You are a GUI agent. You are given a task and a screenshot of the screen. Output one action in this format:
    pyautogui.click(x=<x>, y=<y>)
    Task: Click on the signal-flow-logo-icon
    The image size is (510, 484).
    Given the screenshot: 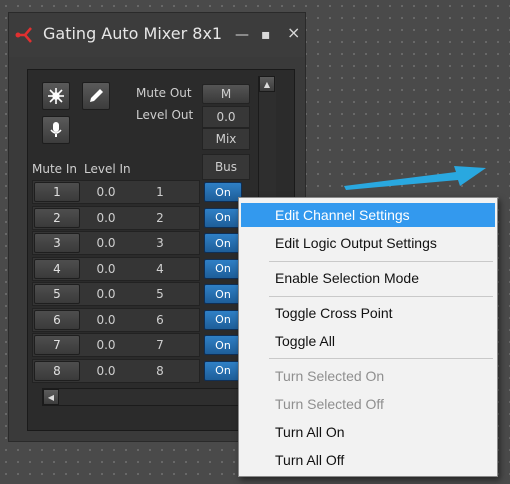 What is the action you would take?
    pyautogui.click(x=23, y=35)
    